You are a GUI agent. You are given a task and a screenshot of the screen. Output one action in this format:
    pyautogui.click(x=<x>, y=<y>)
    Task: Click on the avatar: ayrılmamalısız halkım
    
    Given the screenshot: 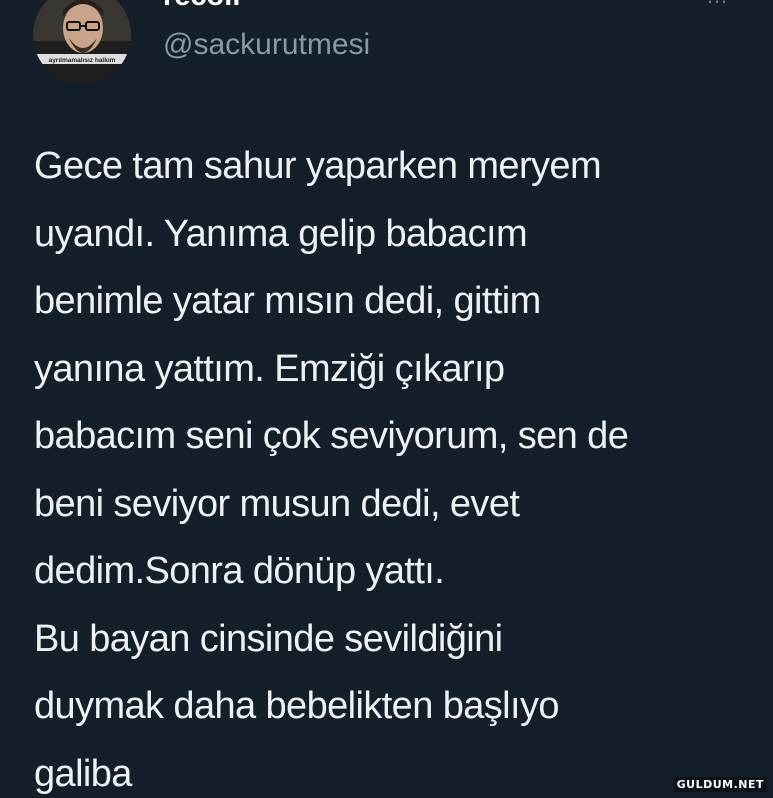 What is the action you would take?
    pyautogui.click(x=82, y=42)
    